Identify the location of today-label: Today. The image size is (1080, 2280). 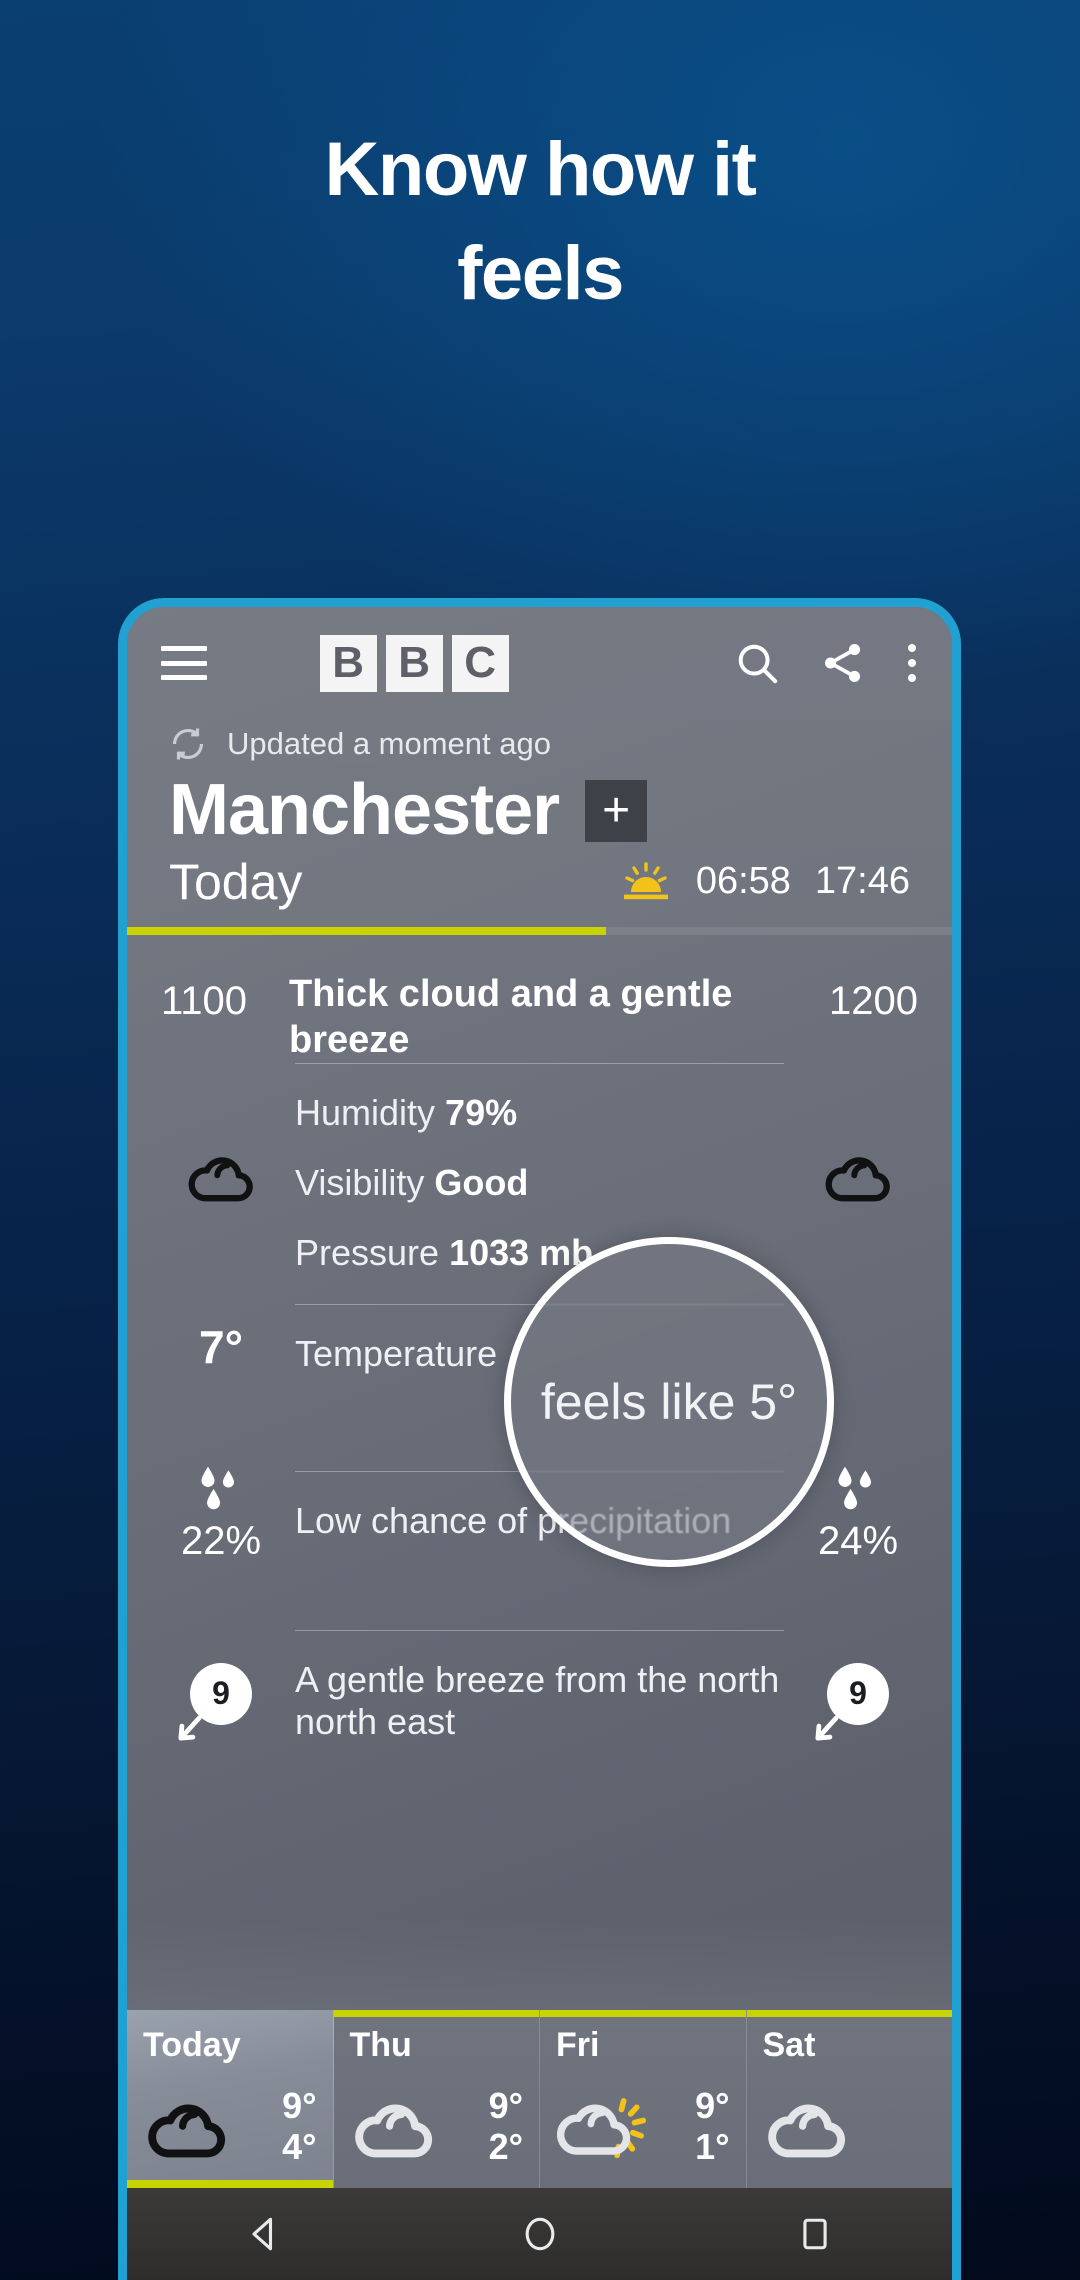
(236, 881).